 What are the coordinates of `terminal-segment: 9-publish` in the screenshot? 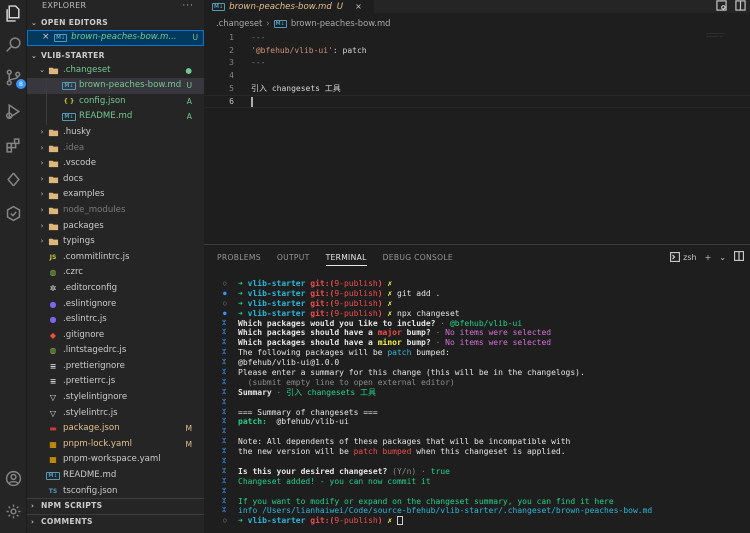 It's located at (356, 293).